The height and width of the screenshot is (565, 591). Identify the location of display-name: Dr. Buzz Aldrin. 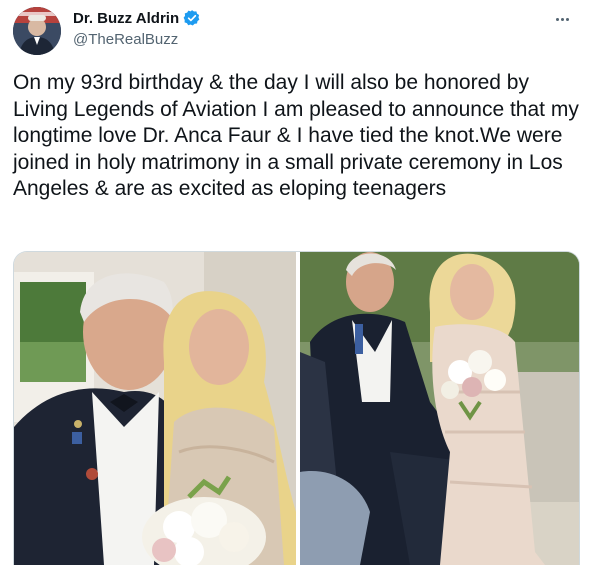
(126, 18).